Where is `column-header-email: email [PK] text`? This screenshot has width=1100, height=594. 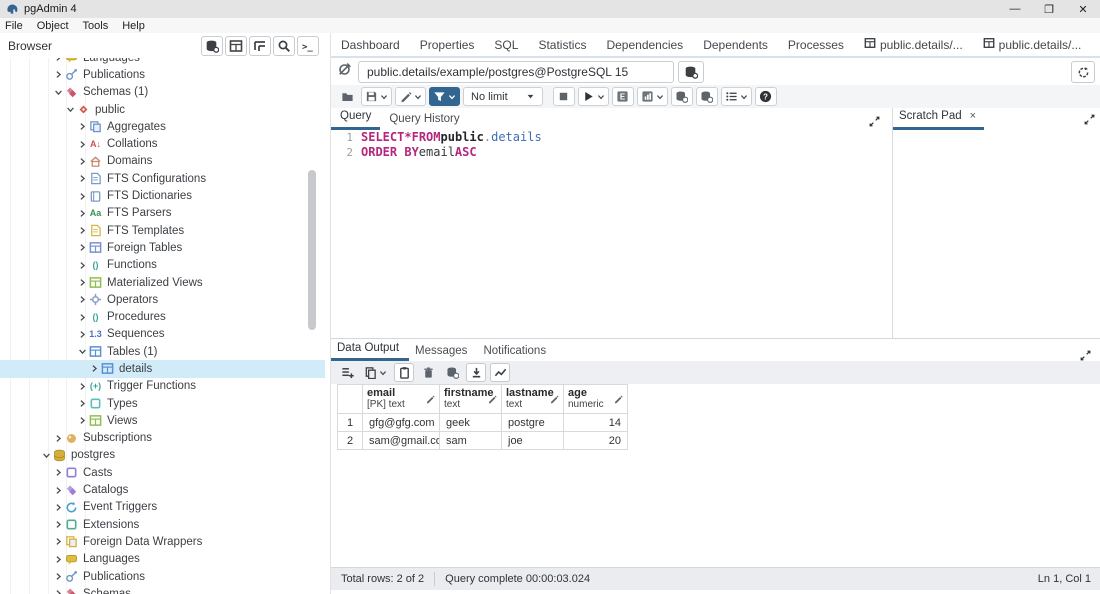 column-header-email: email [PK] text is located at coordinates (401, 399).